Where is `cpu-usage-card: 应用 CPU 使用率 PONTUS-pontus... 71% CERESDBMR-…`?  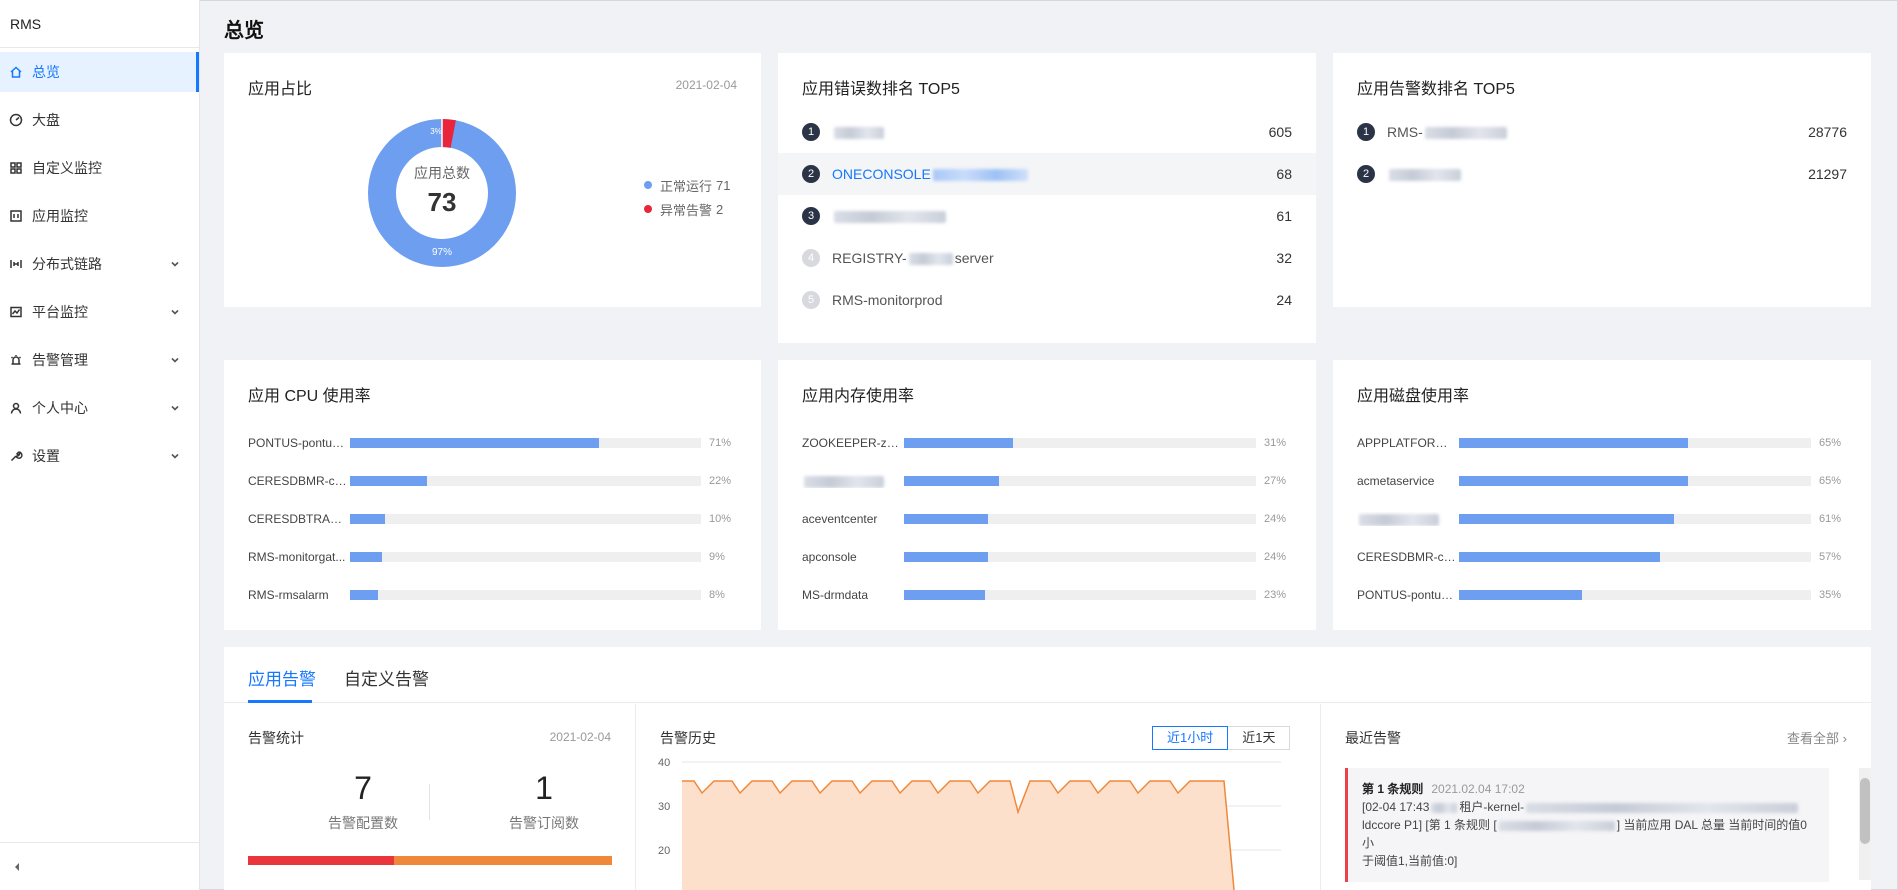
cpu-usage-card: 应用 CPU 使用率 PONTUS-pontus... 71% CERESDBMR-… is located at coordinates (492, 495).